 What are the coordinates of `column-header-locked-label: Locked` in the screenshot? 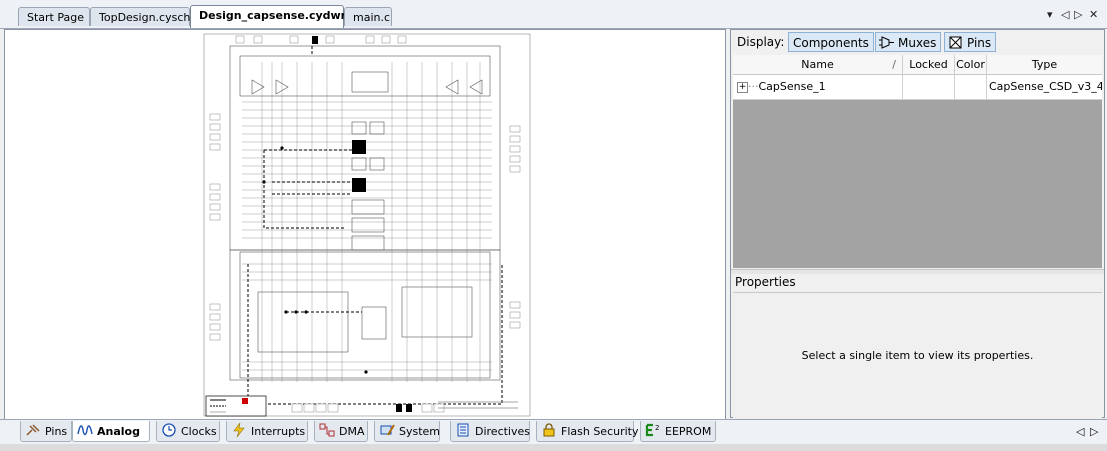 It's located at (928, 64).